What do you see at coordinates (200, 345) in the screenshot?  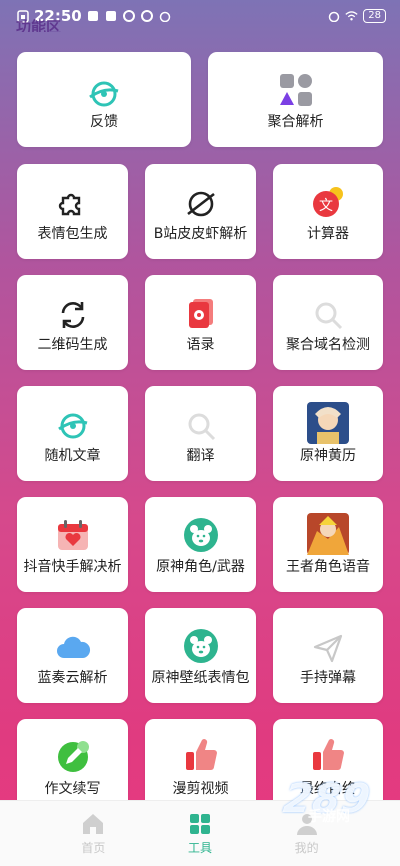 I see `tool-card-label: 语录` at bounding box center [200, 345].